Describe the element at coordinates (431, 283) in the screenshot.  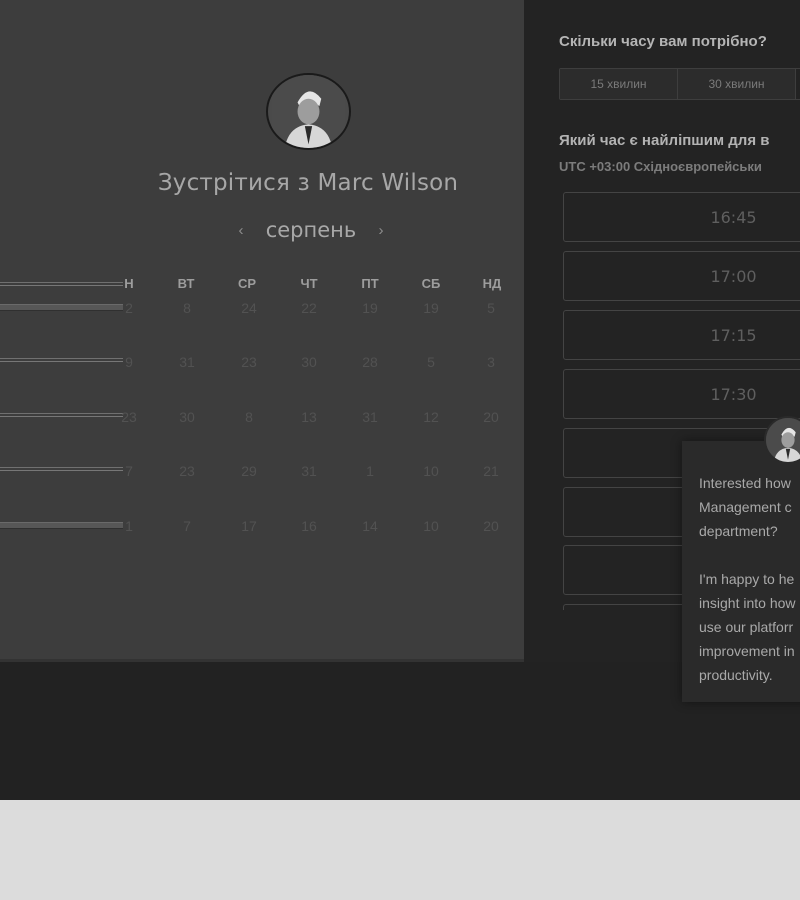
I see `weekday-label: СБ` at that location.